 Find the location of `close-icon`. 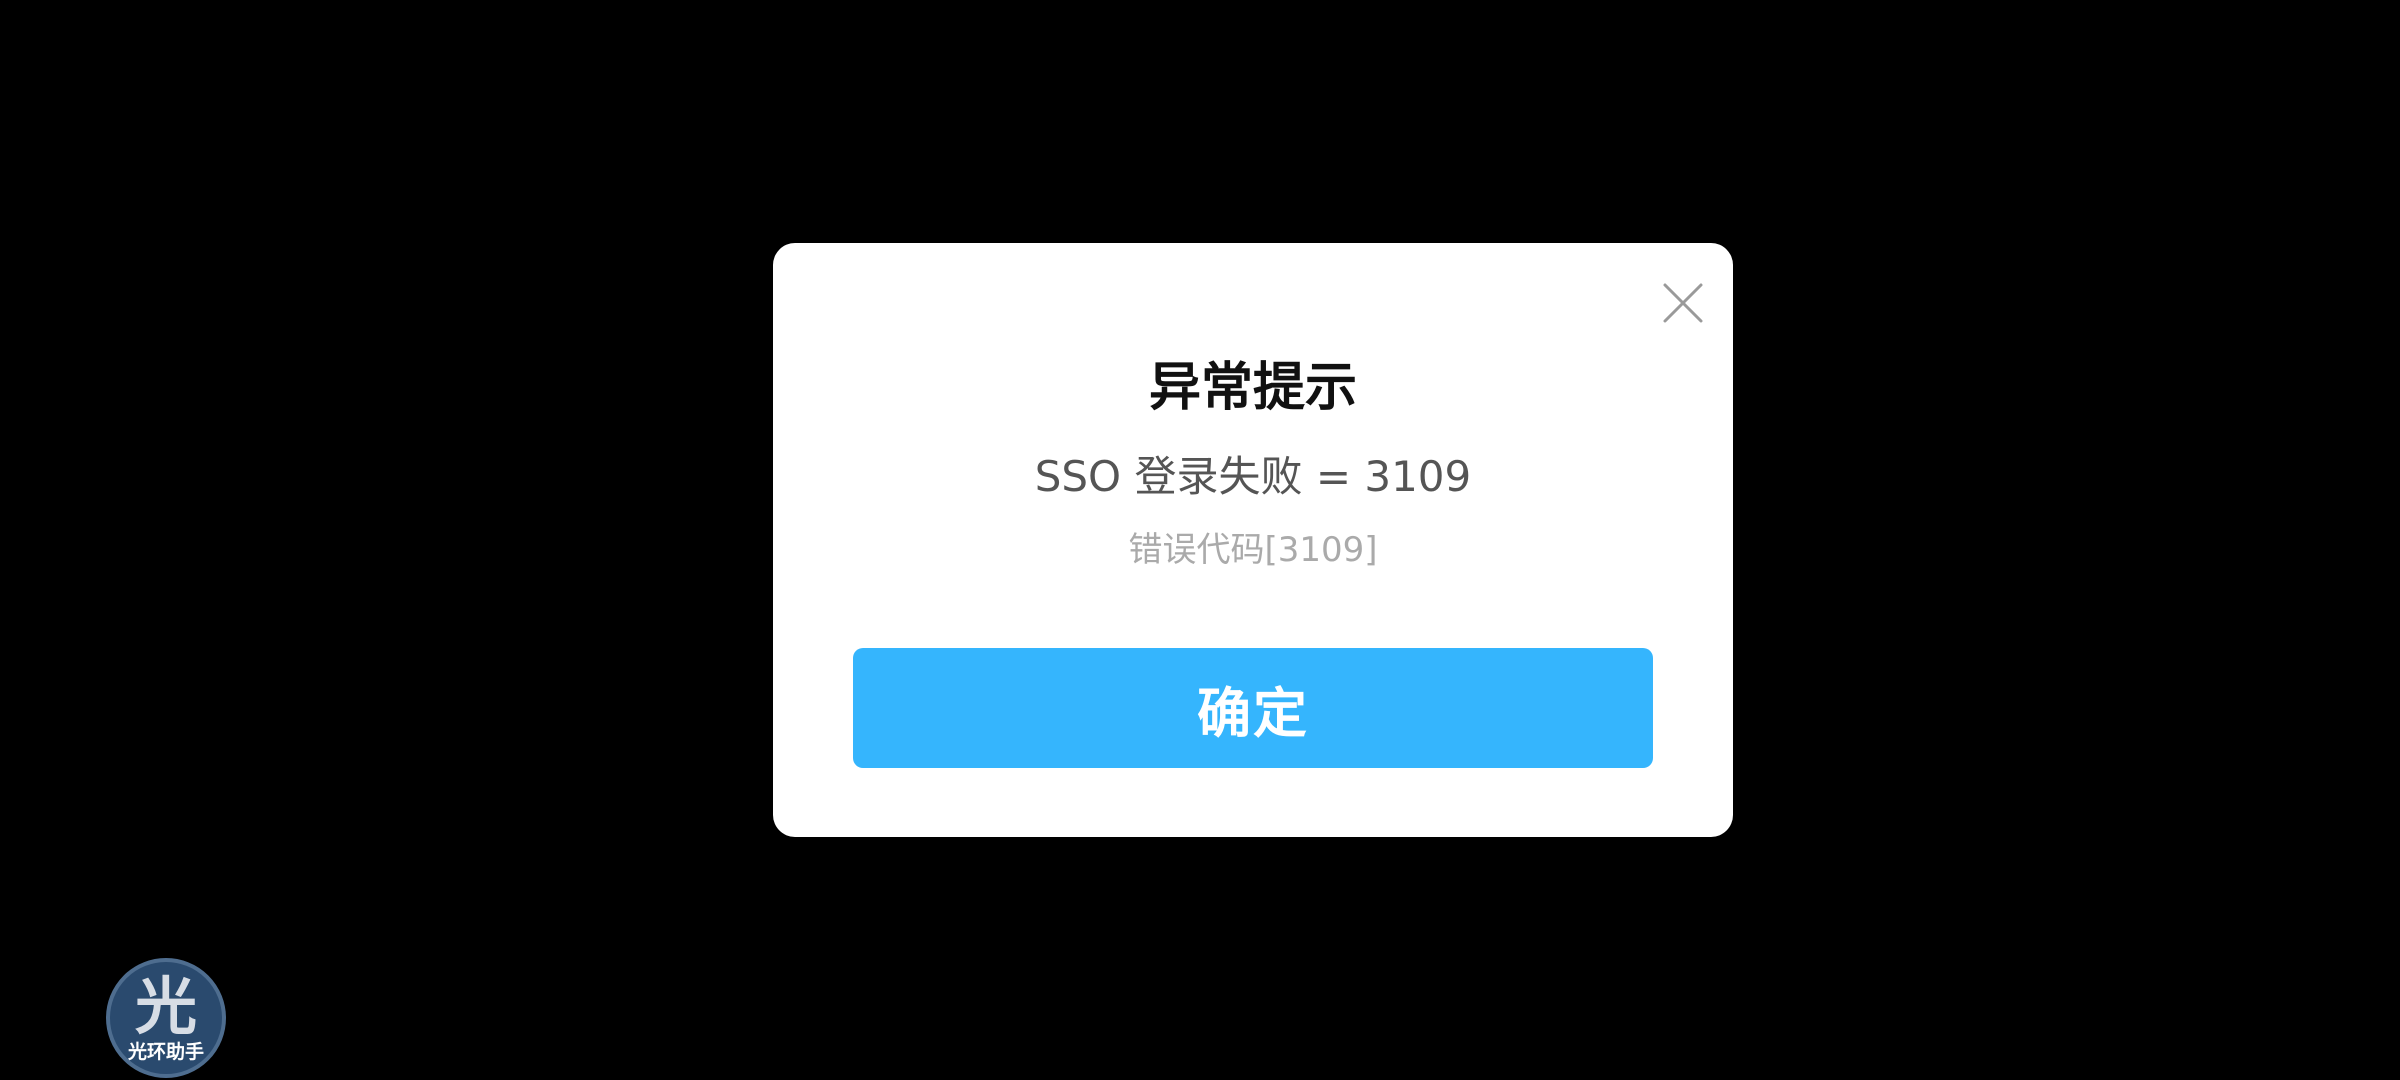

close-icon is located at coordinates (1683, 303).